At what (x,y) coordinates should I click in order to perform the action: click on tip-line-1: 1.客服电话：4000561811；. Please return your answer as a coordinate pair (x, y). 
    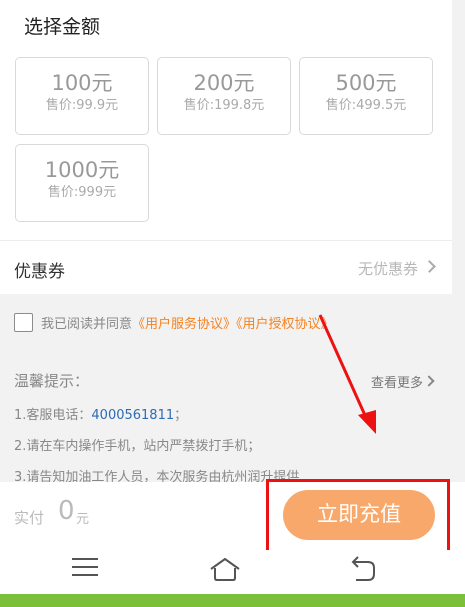
    Looking at the image, I should click on (100, 413).